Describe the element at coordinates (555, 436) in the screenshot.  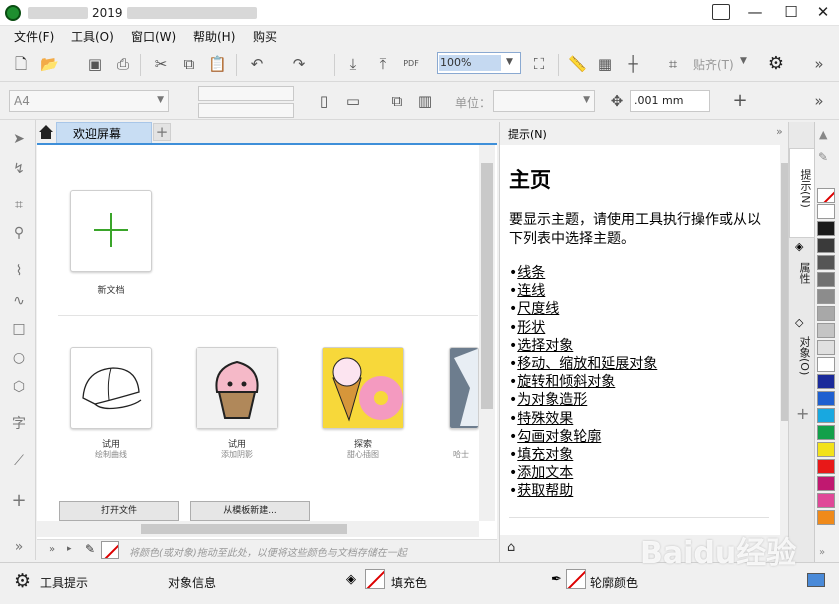
I see `hint-link: •勾画对象轮廓` at that location.